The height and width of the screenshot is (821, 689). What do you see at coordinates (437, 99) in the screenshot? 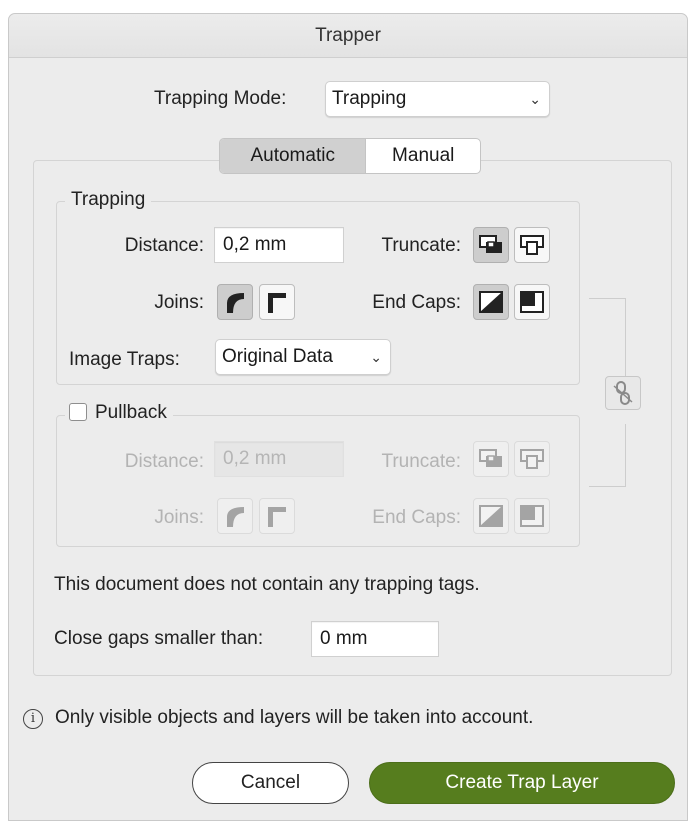
I see `trapping-mode-select: Trapping ⌄` at bounding box center [437, 99].